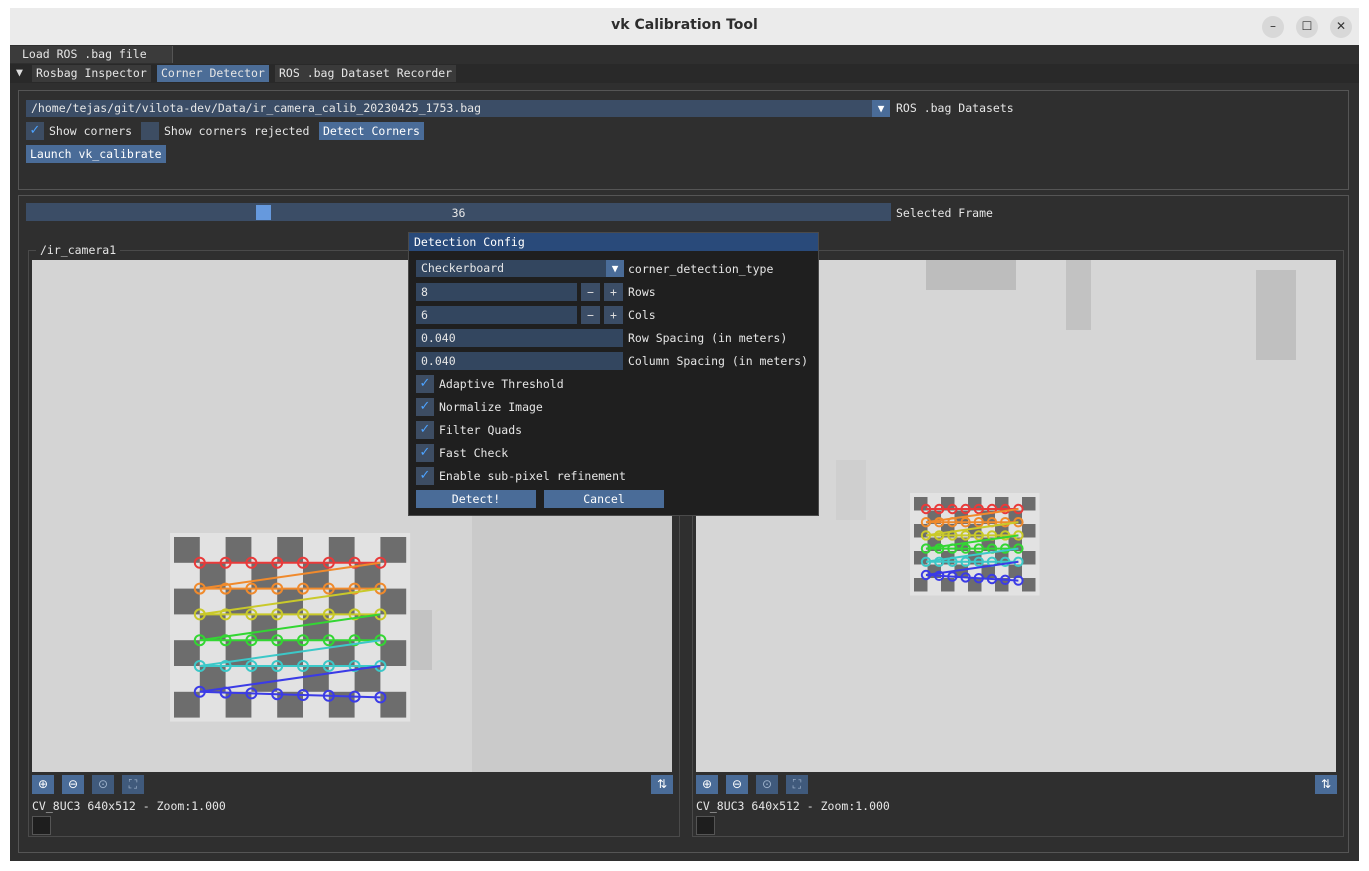 The image size is (1369, 871). I want to click on camera2-info: CV_8UC3 640x512 - Zoom:1.000, so click(793, 806).